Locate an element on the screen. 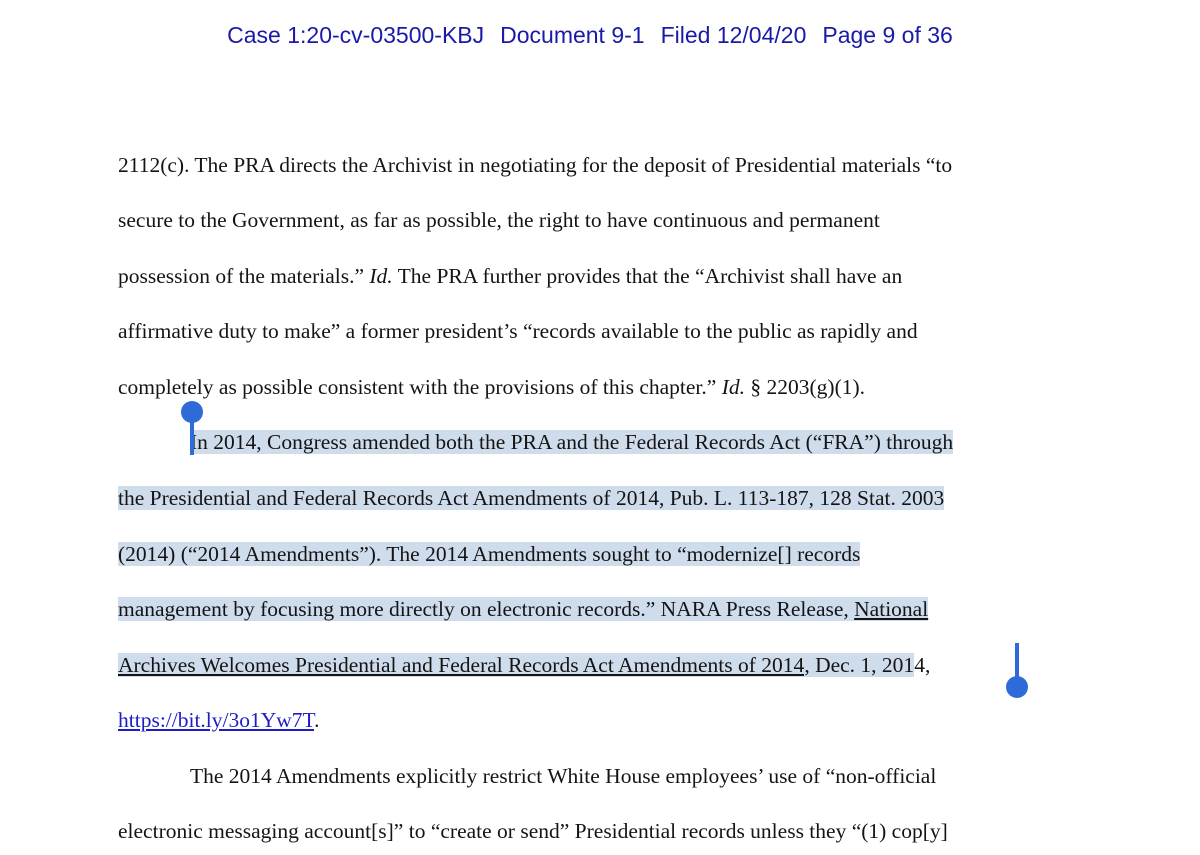  text: 4, is located at coordinates (922, 665).